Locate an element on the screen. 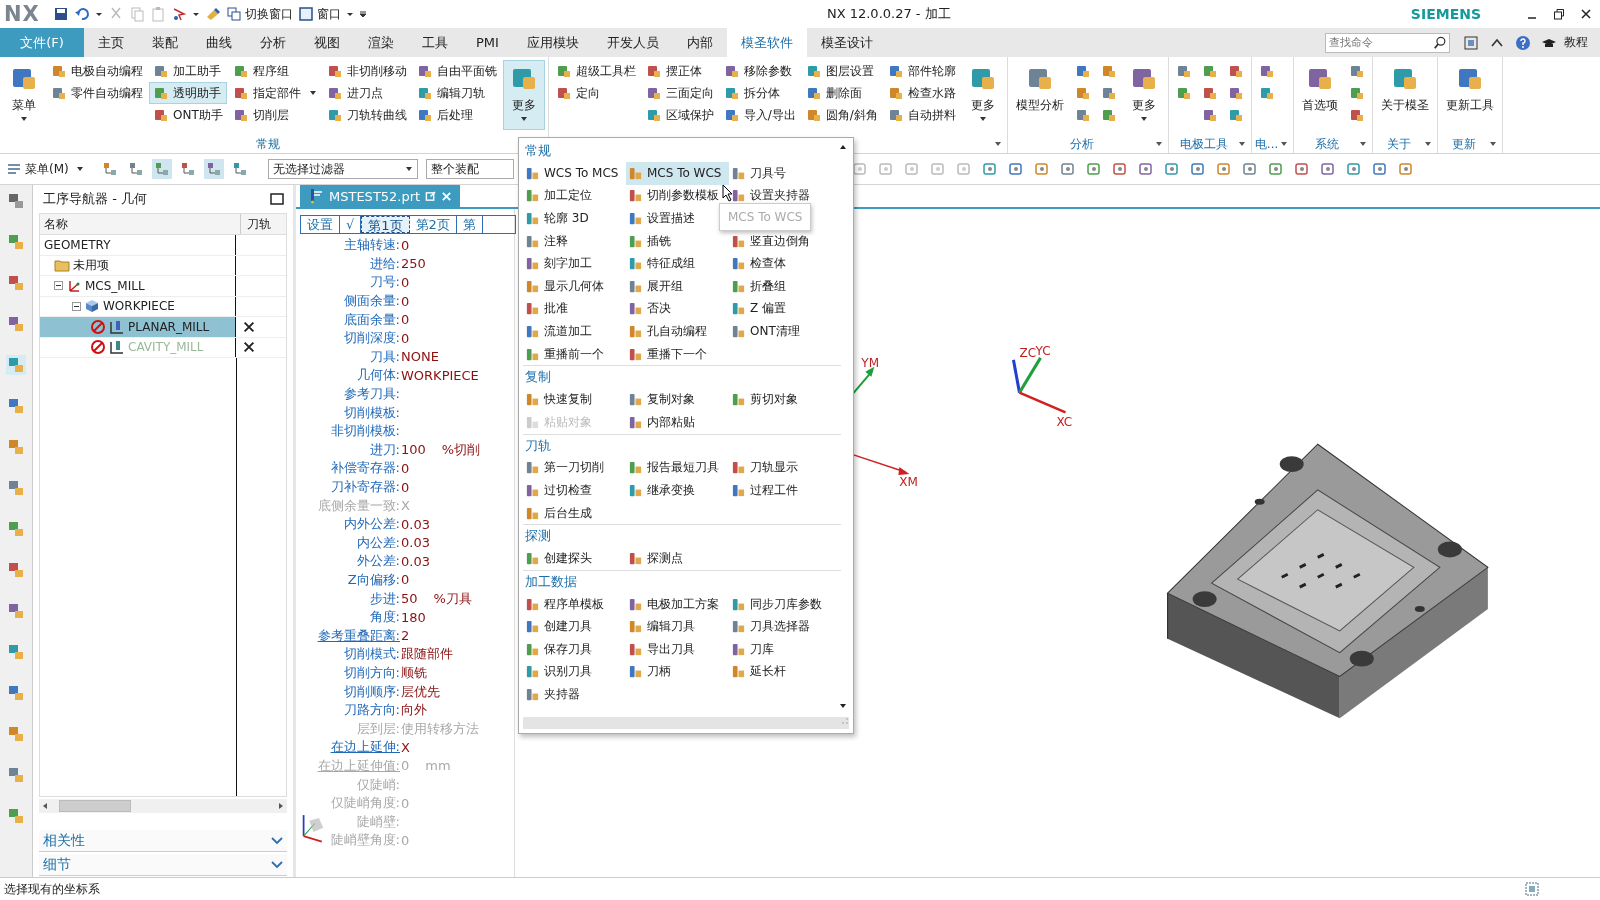 The height and width of the screenshot is (900, 1600). switch-window-button: 切换窗口 is located at coordinates (259, 14).